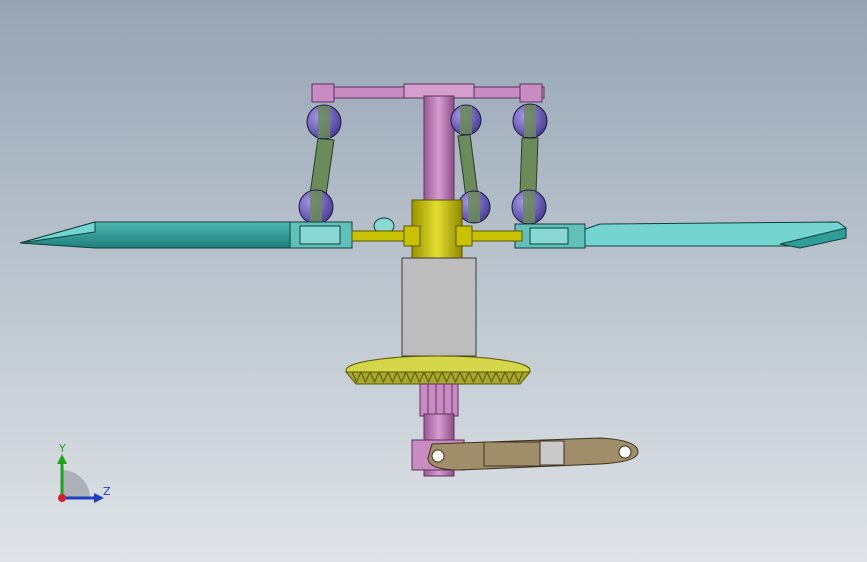 This screenshot has height=562, width=867. What do you see at coordinates (107, 491) in the screenshot?
I see `triad-z-label: Z` at bounding box center [107, 491].